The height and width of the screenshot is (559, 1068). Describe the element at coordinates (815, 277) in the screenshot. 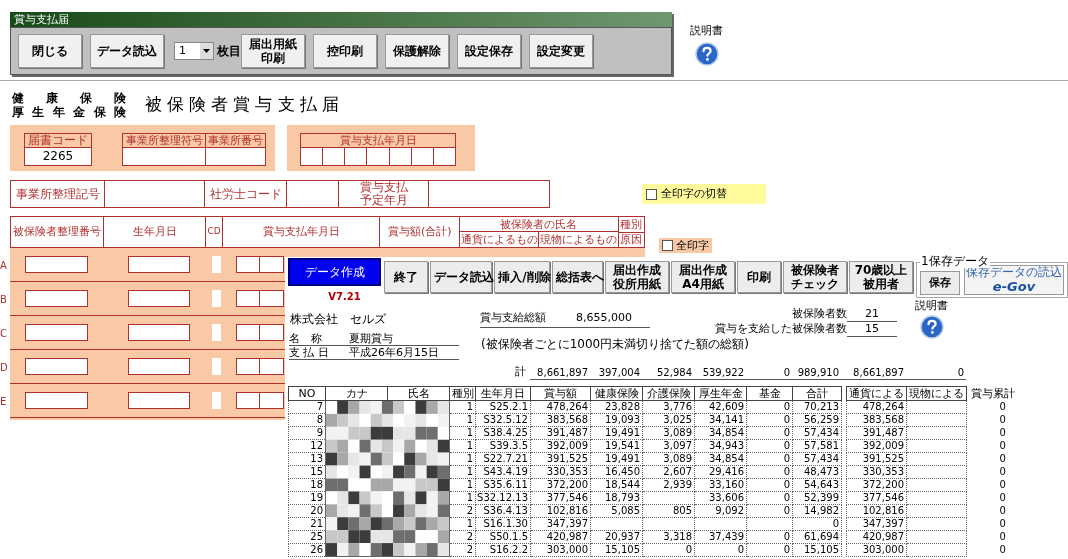

I see `toolbar-button: 被保険者チェック` at that location.